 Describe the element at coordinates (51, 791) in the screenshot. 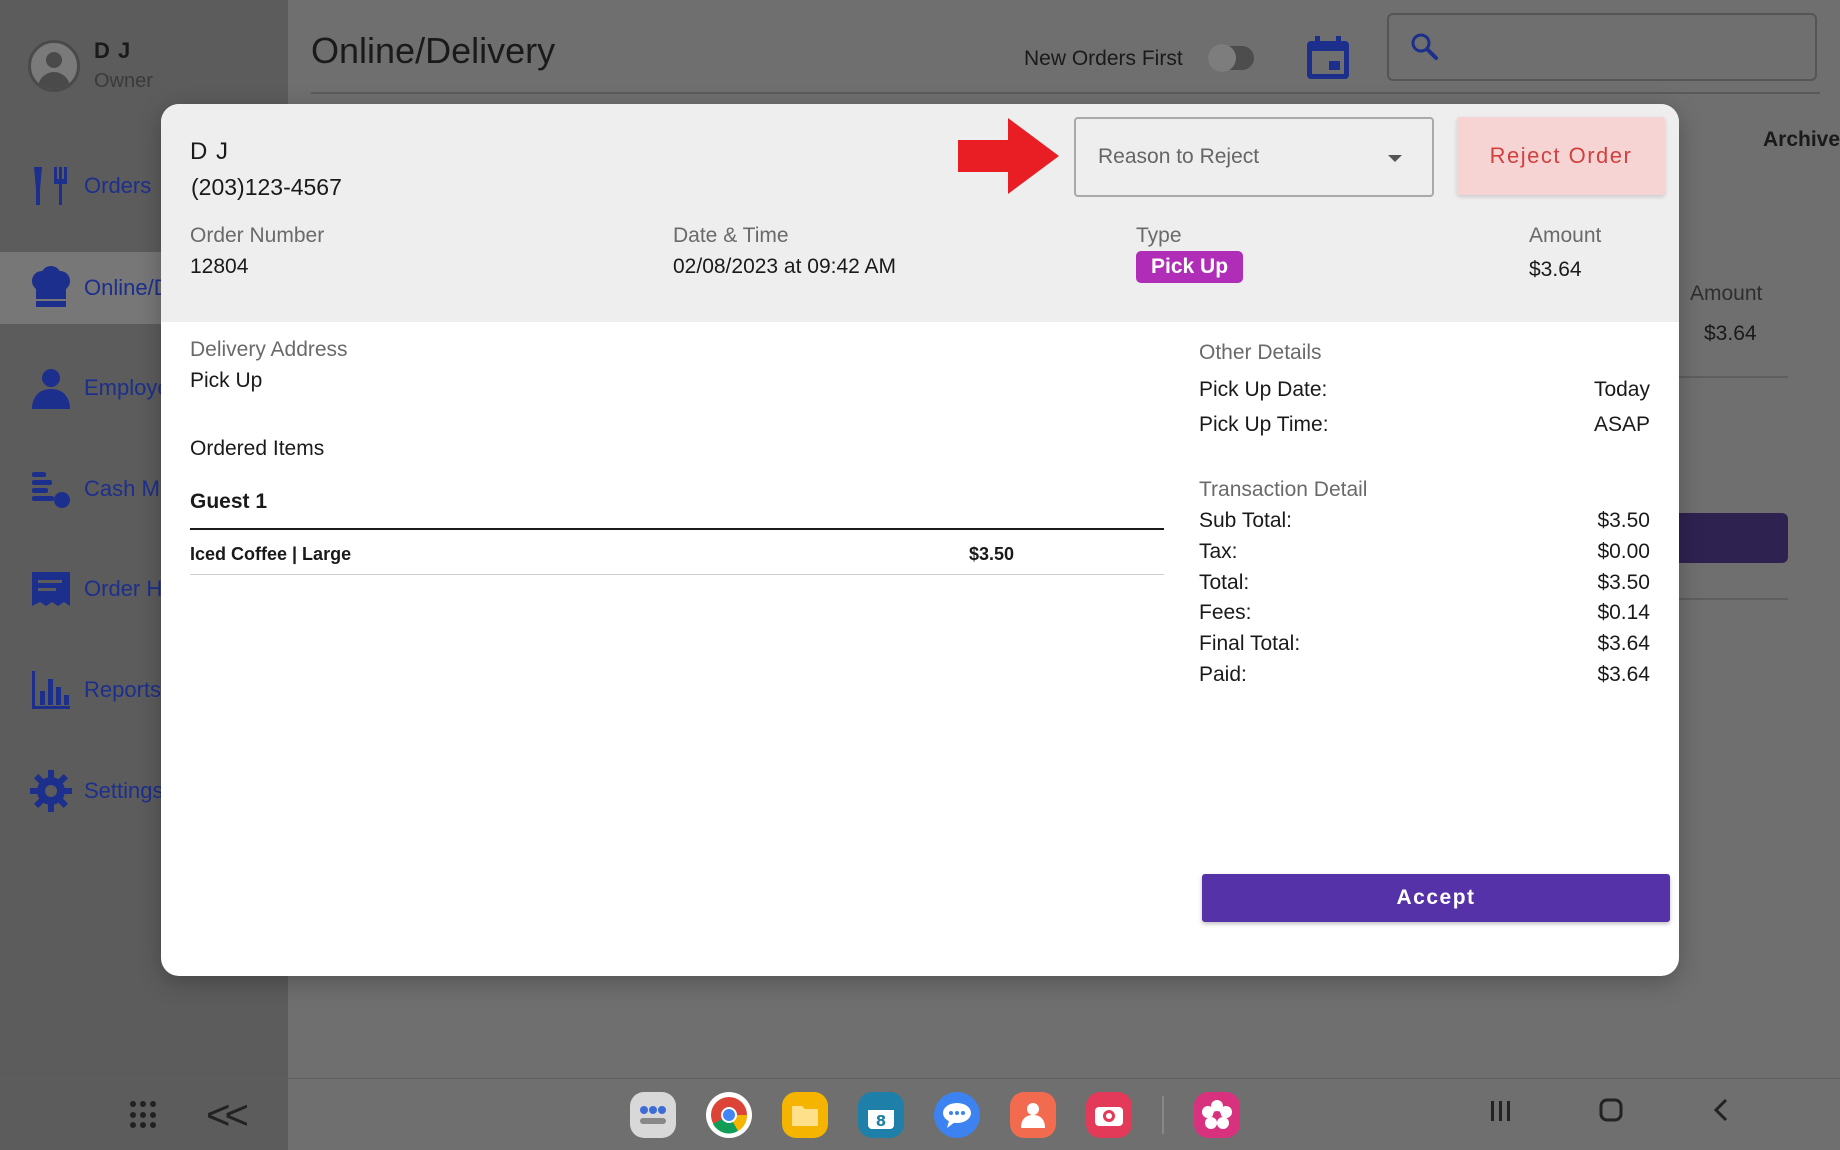

I see `gear-icon` at that location.